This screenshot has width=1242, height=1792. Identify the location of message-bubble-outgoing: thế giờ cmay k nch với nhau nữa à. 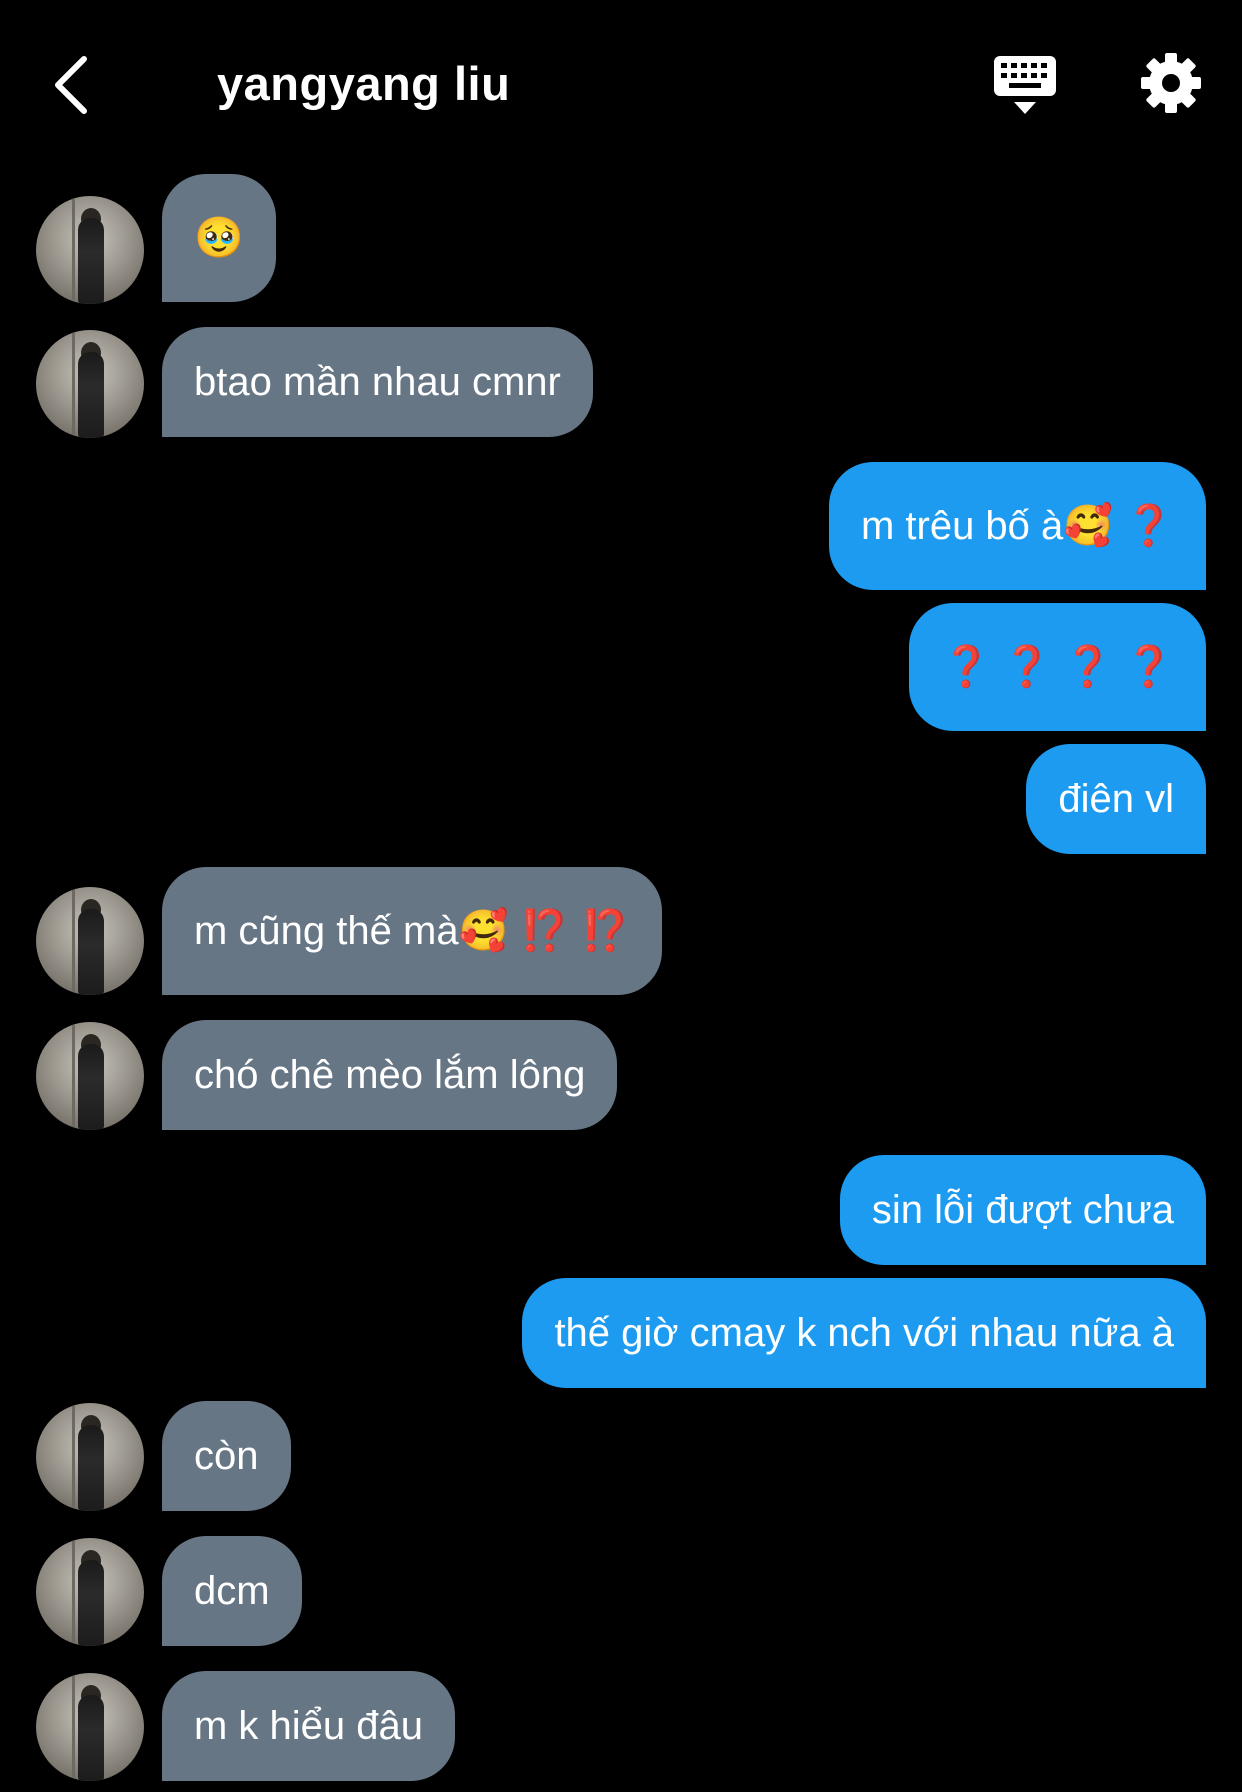
(864, 1333).